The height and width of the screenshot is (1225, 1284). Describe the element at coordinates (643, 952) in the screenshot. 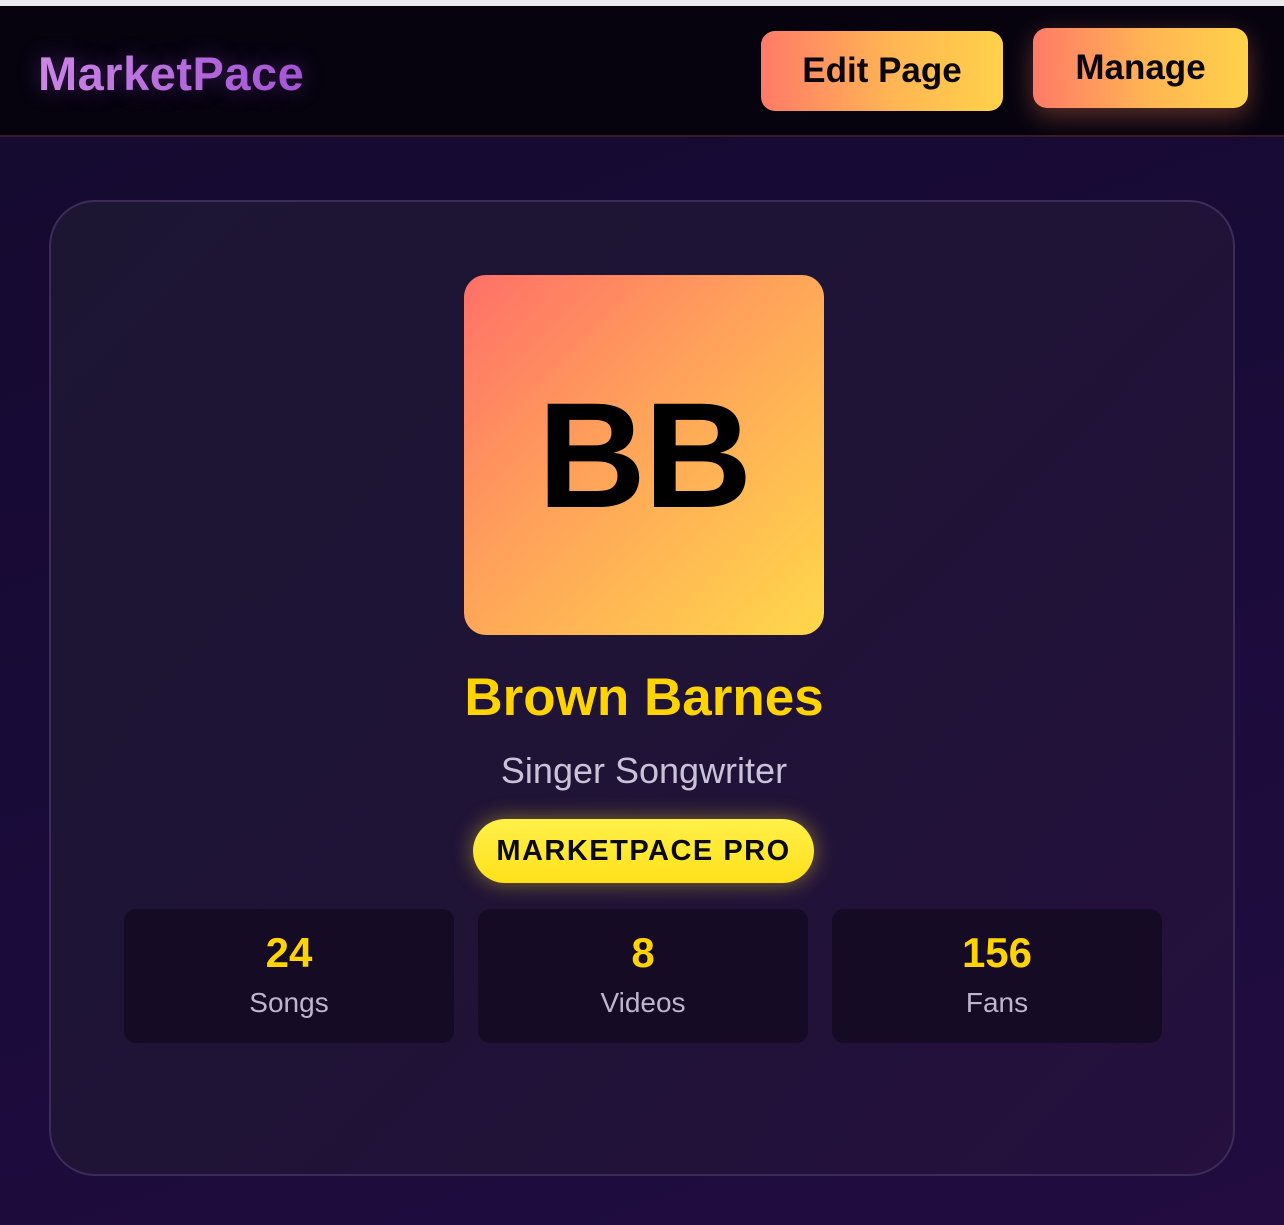

I see `stat-videos-value: 8` at that location.